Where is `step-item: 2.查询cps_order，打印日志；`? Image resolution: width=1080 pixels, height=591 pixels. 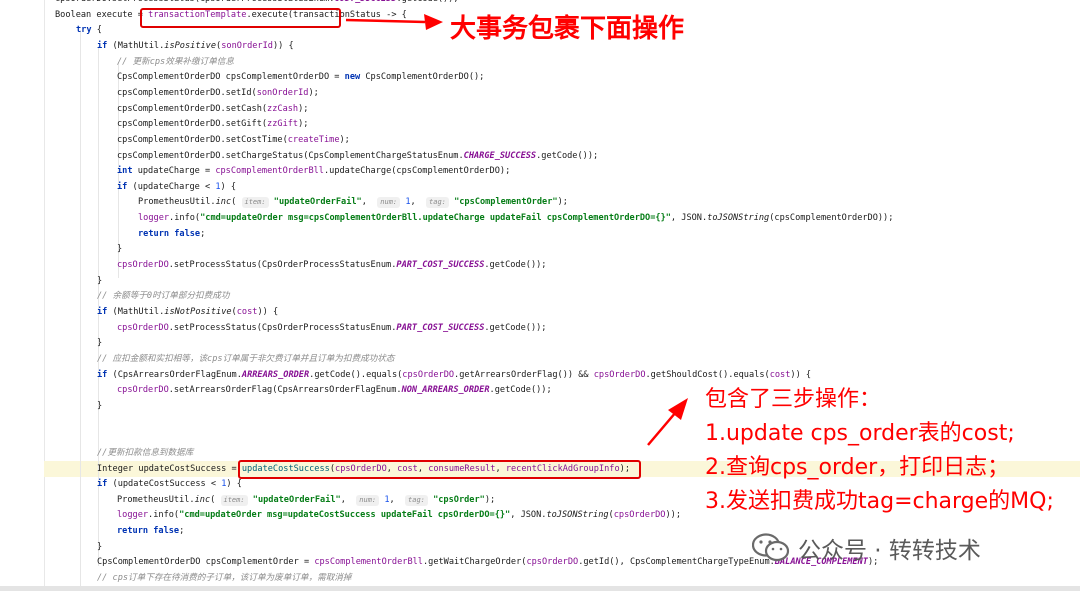 step-item: 2.查询cps_order，打印日志； is located at coordinates (857, 467).